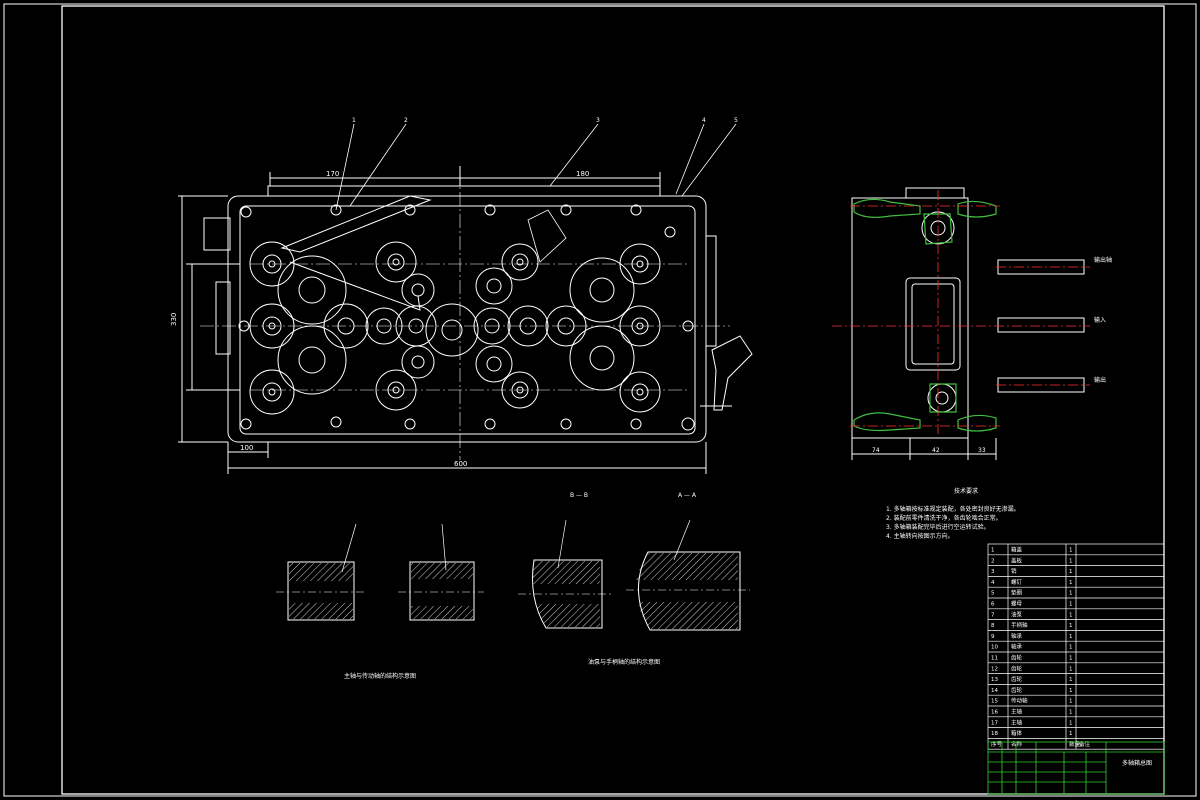 This screenshot has height=800, width=1200. I want to click on section-b-label: B — B, so click(579, 495).